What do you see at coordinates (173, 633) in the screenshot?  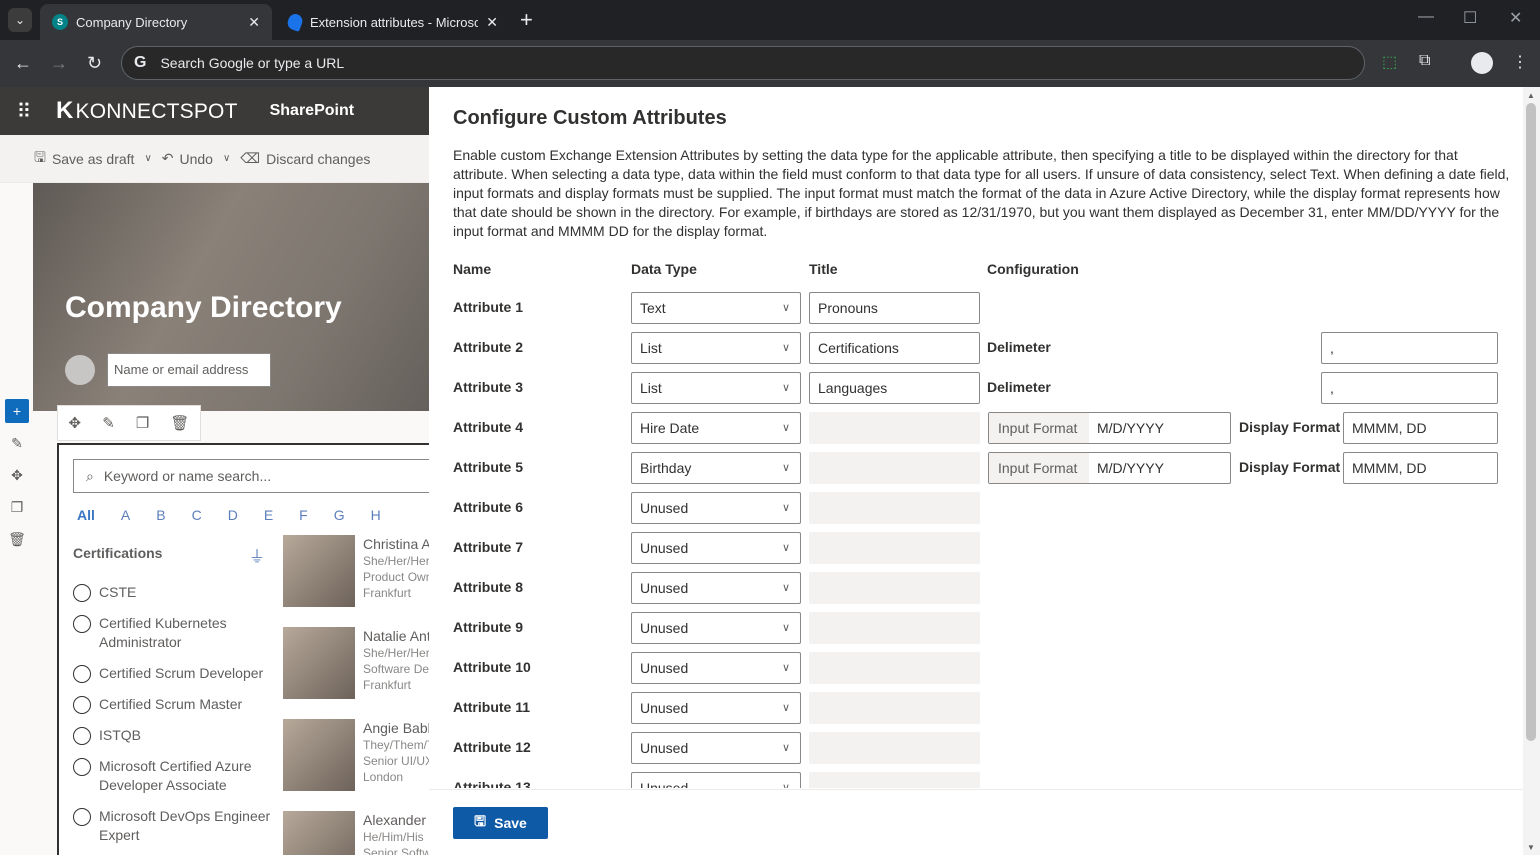 I see `filter-option: Certified Kubernetes Administrator` at bounding box center [173, 633].